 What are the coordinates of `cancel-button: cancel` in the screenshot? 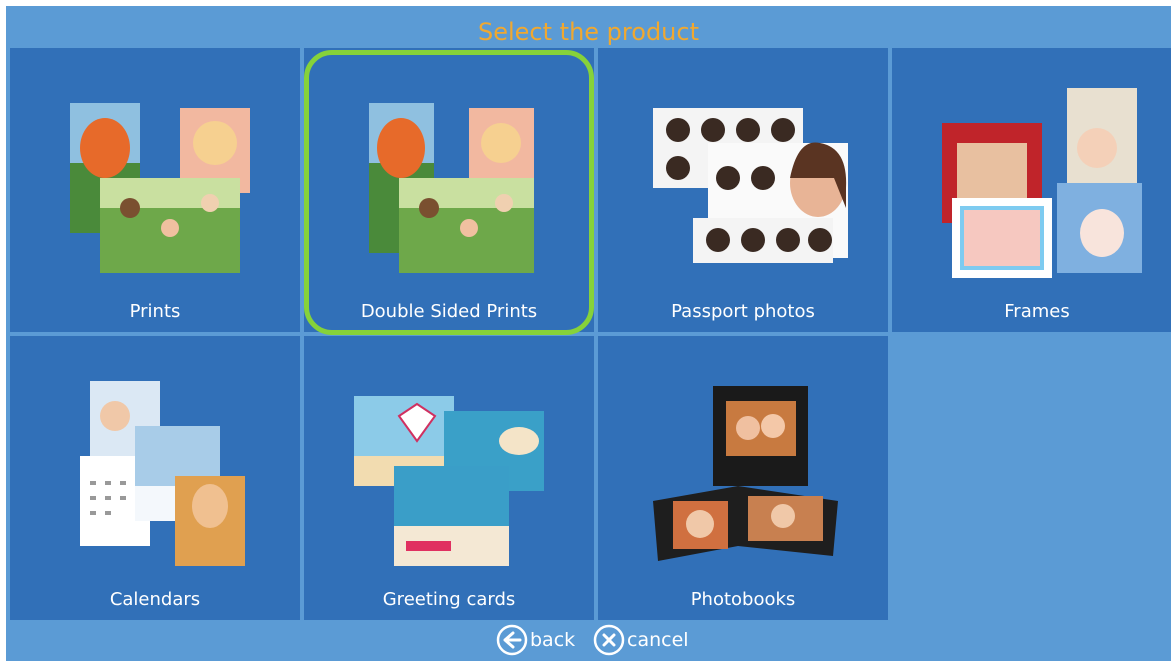 It's located at (641, 640).